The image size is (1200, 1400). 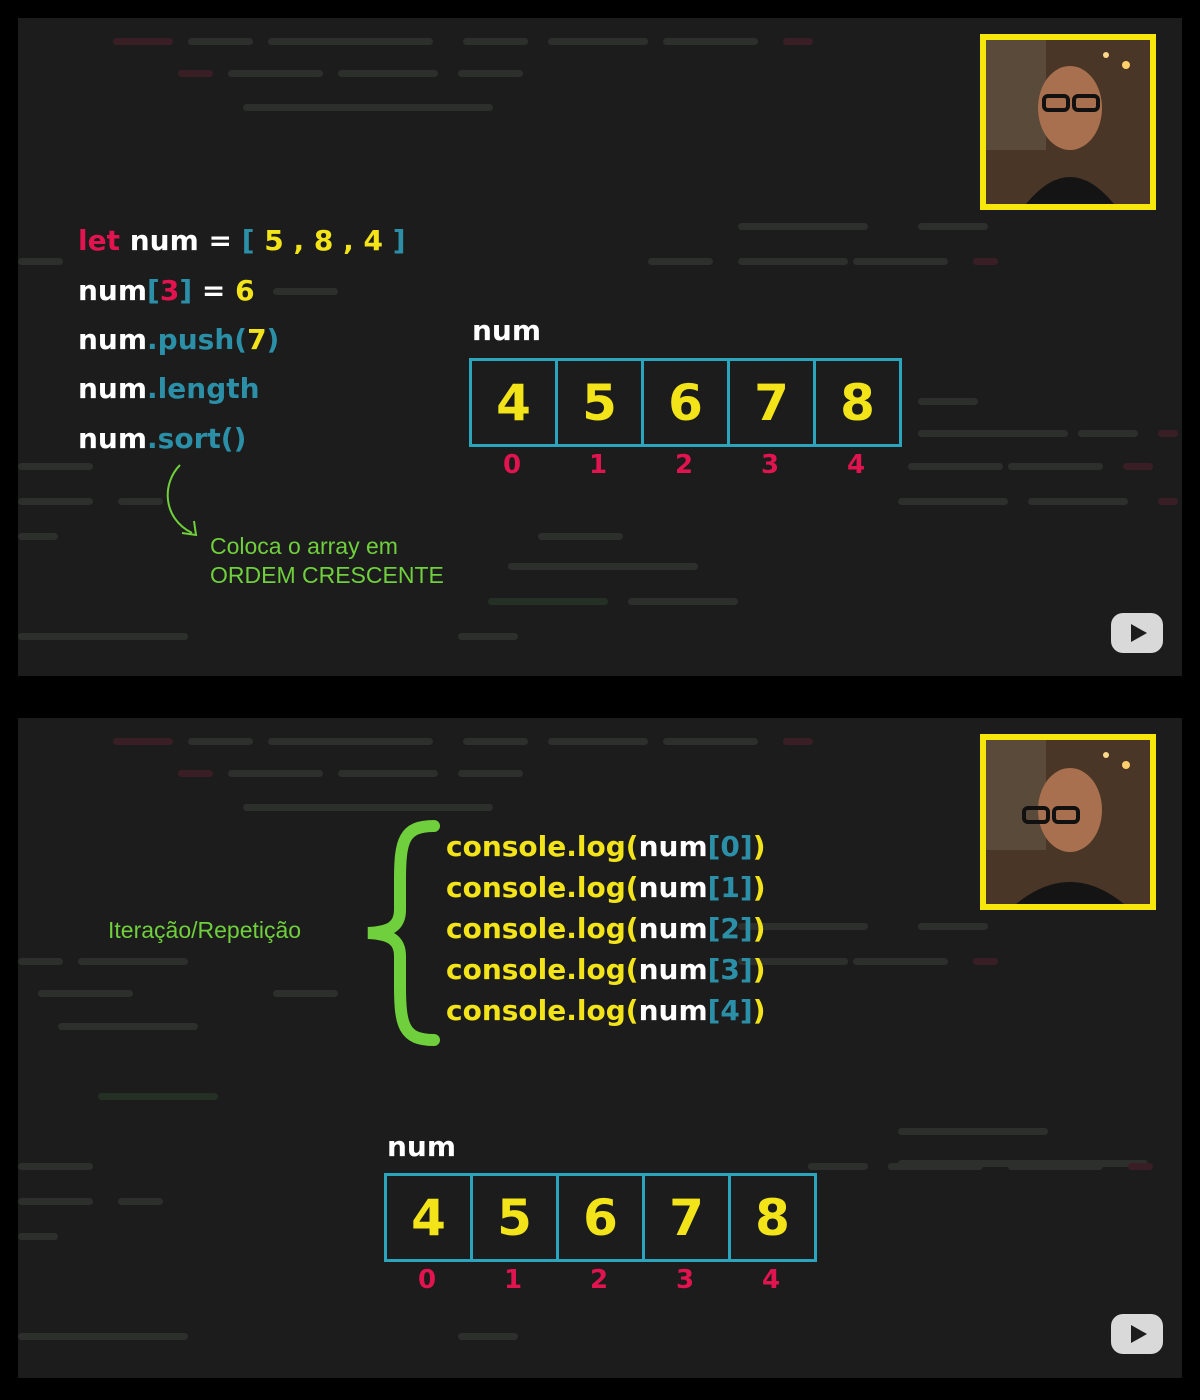 I want to click on code-line-declaration: let num = [ 5 , 8 , 4 ], so click(x=242, y=240).